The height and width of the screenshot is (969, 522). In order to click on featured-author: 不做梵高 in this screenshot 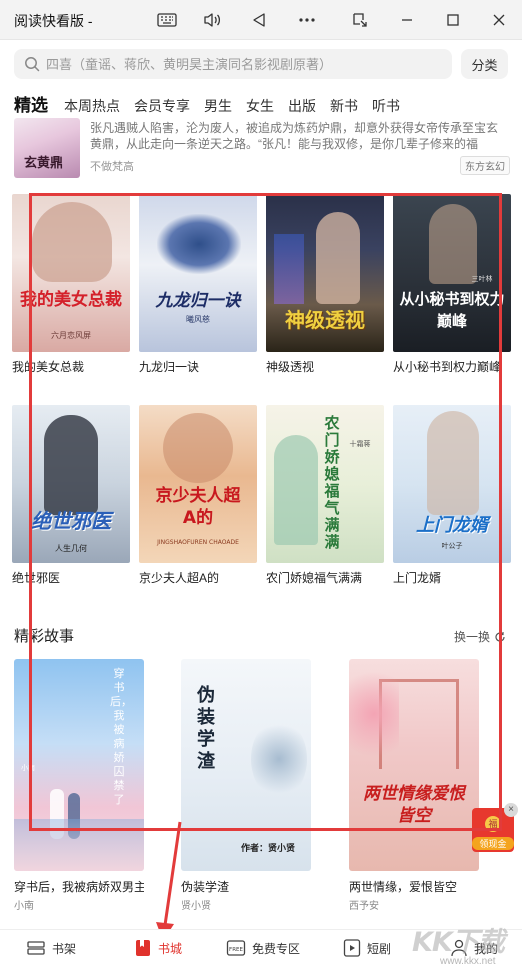, I will do `click(112, 167)`.